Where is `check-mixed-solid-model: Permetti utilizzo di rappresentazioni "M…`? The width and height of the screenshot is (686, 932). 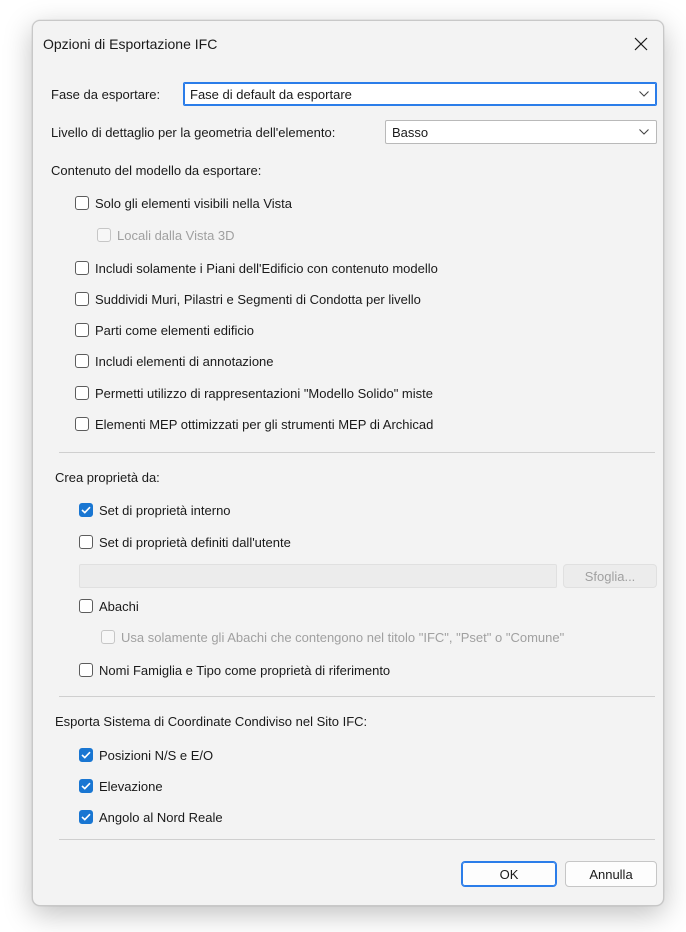 check-mixed-solid-model: Permetti utilizzo di rappresentazioni "M… is located at coordinates (254, 393).